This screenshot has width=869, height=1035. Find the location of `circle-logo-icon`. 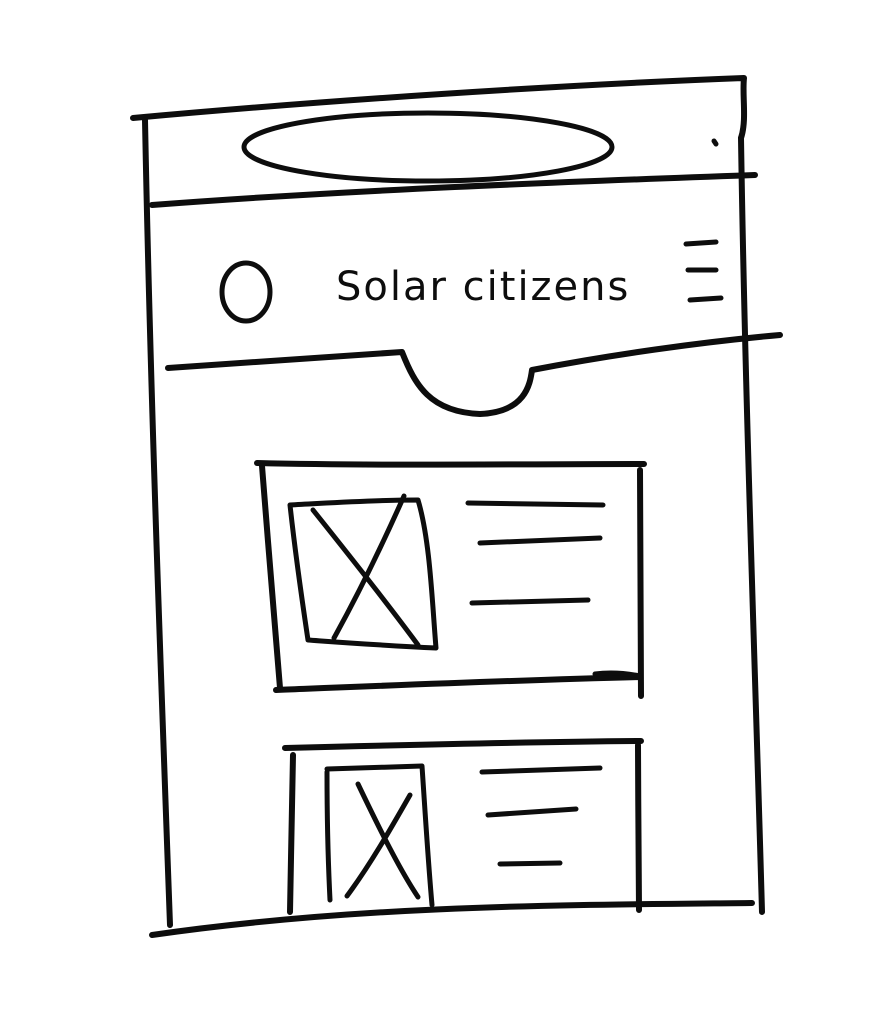

circle-logo-icon is located at coordinates (246, 292).